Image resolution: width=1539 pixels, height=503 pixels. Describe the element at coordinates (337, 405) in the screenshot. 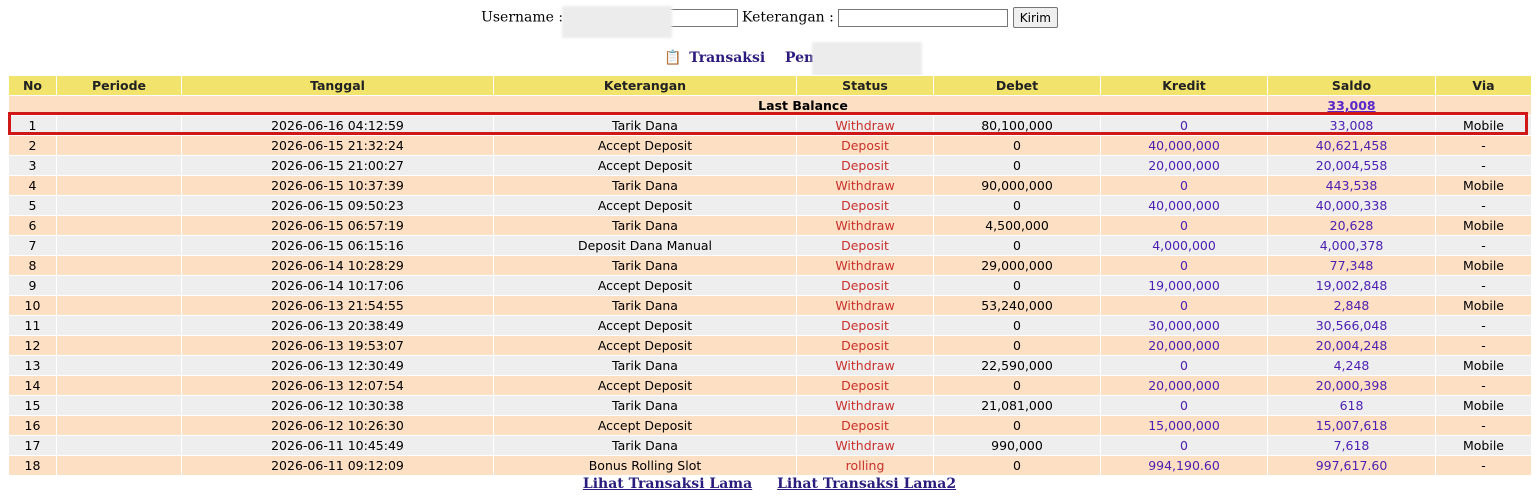

I see `cell-tanggal: 2026-06-12 10:30:38` at that location.